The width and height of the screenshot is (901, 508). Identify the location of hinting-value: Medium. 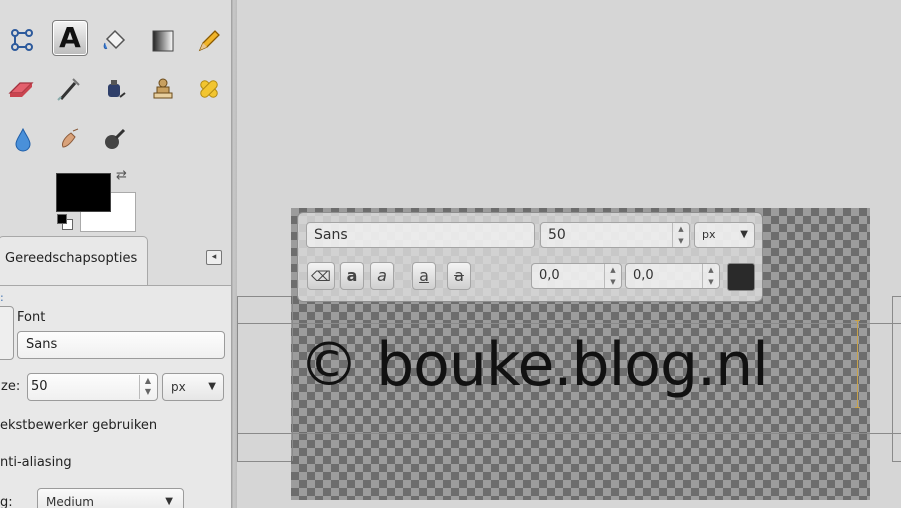
(70, 501).